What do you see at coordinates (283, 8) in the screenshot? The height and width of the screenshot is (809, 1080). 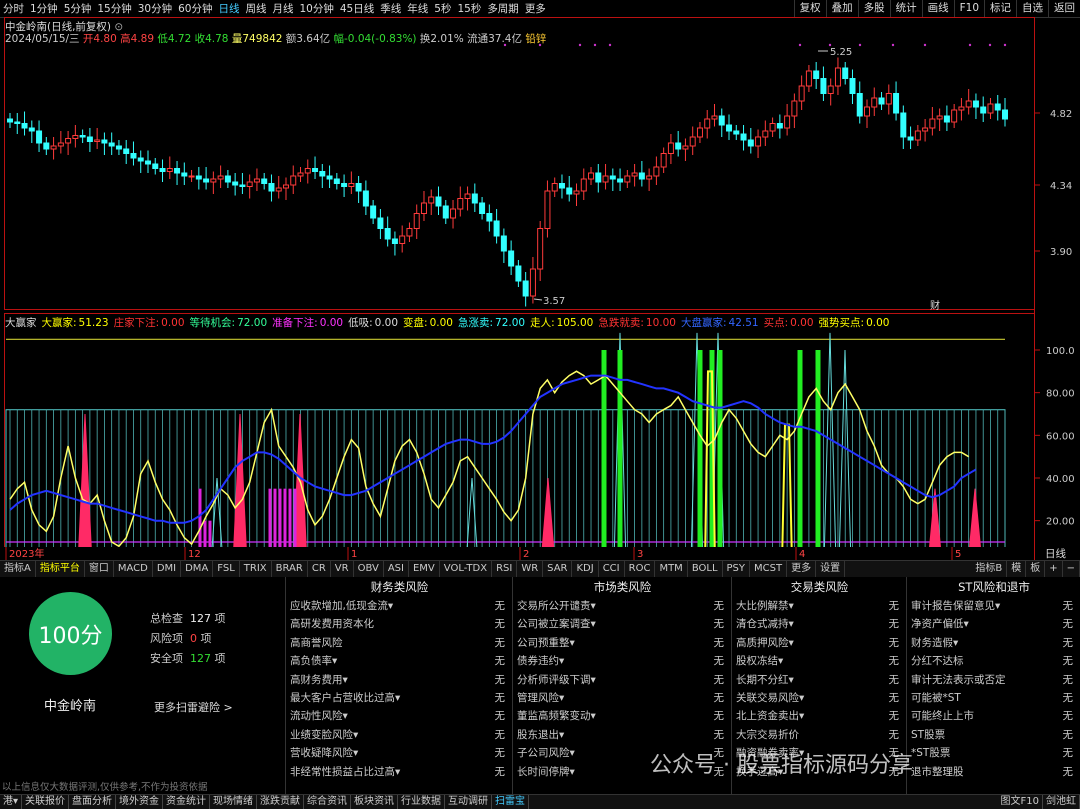 I see `period-8: 月线` at bounding box center [283, 8].